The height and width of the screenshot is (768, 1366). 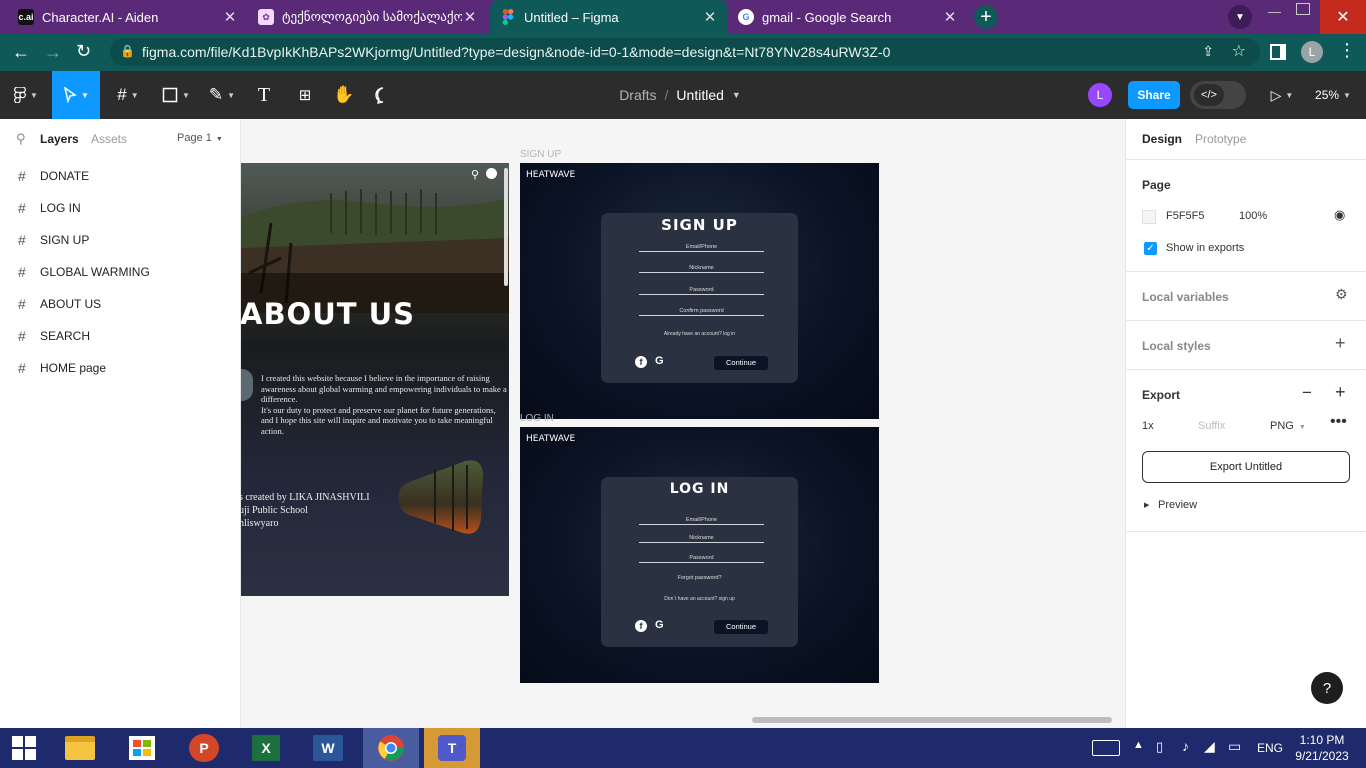 I want to click on search-layers-icon: ⚲, so click(x=21, y=139).